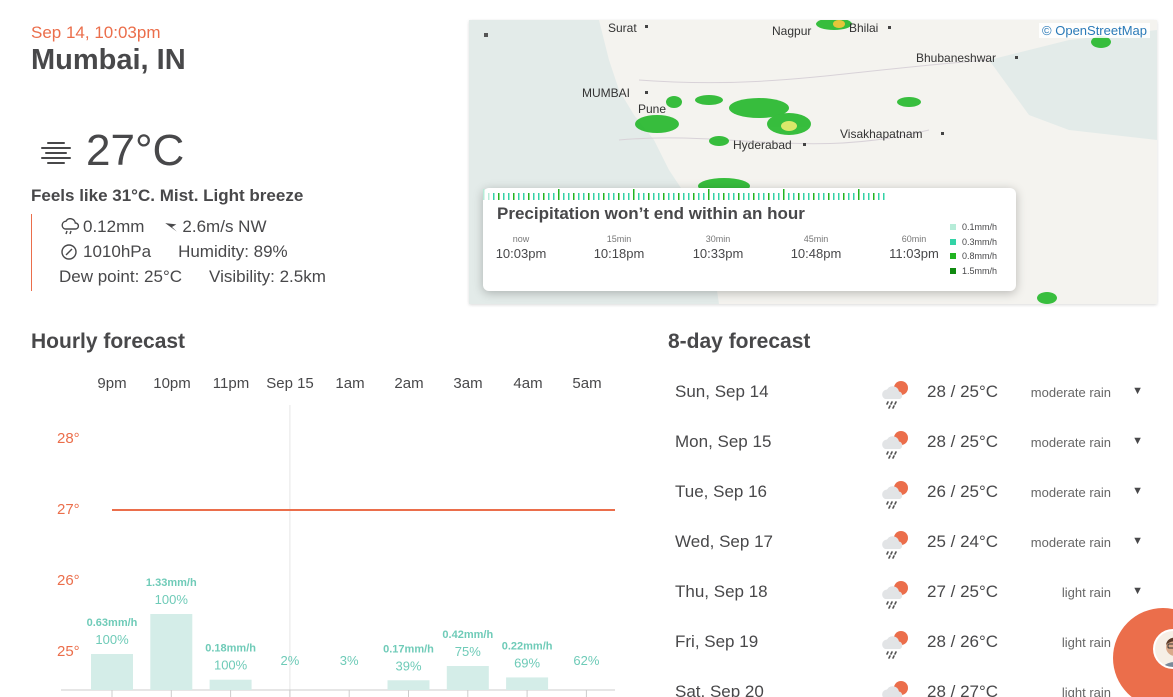  What do you see at coordinates (112, 623) in the screenshot?
I see `precip-amount-label: 0.63mm/h` at bounding box center [112, 623].